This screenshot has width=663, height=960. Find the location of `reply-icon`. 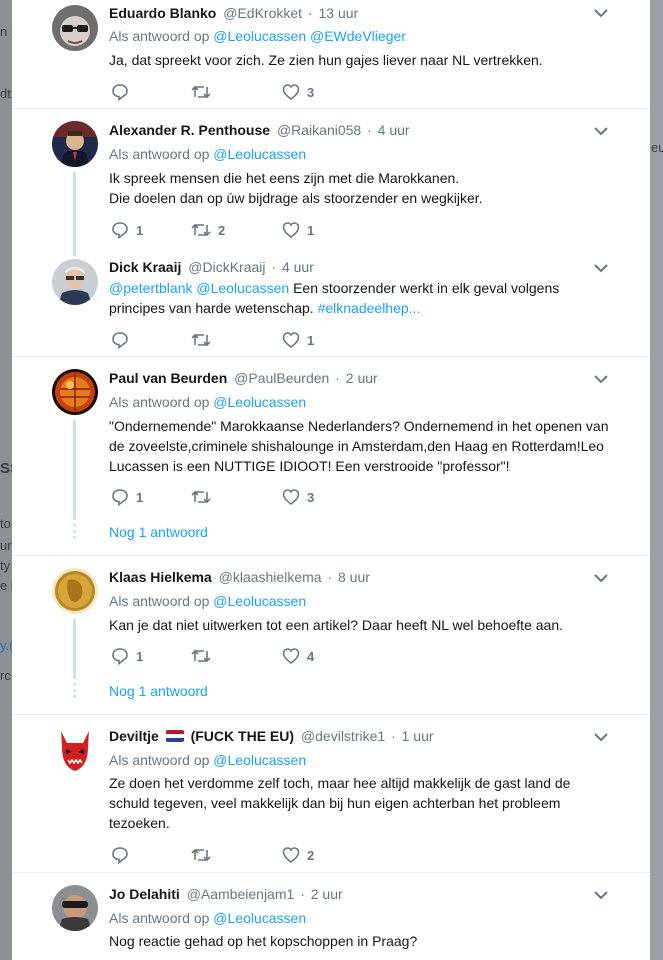

reply-icon is located at coordinates (120, 340).